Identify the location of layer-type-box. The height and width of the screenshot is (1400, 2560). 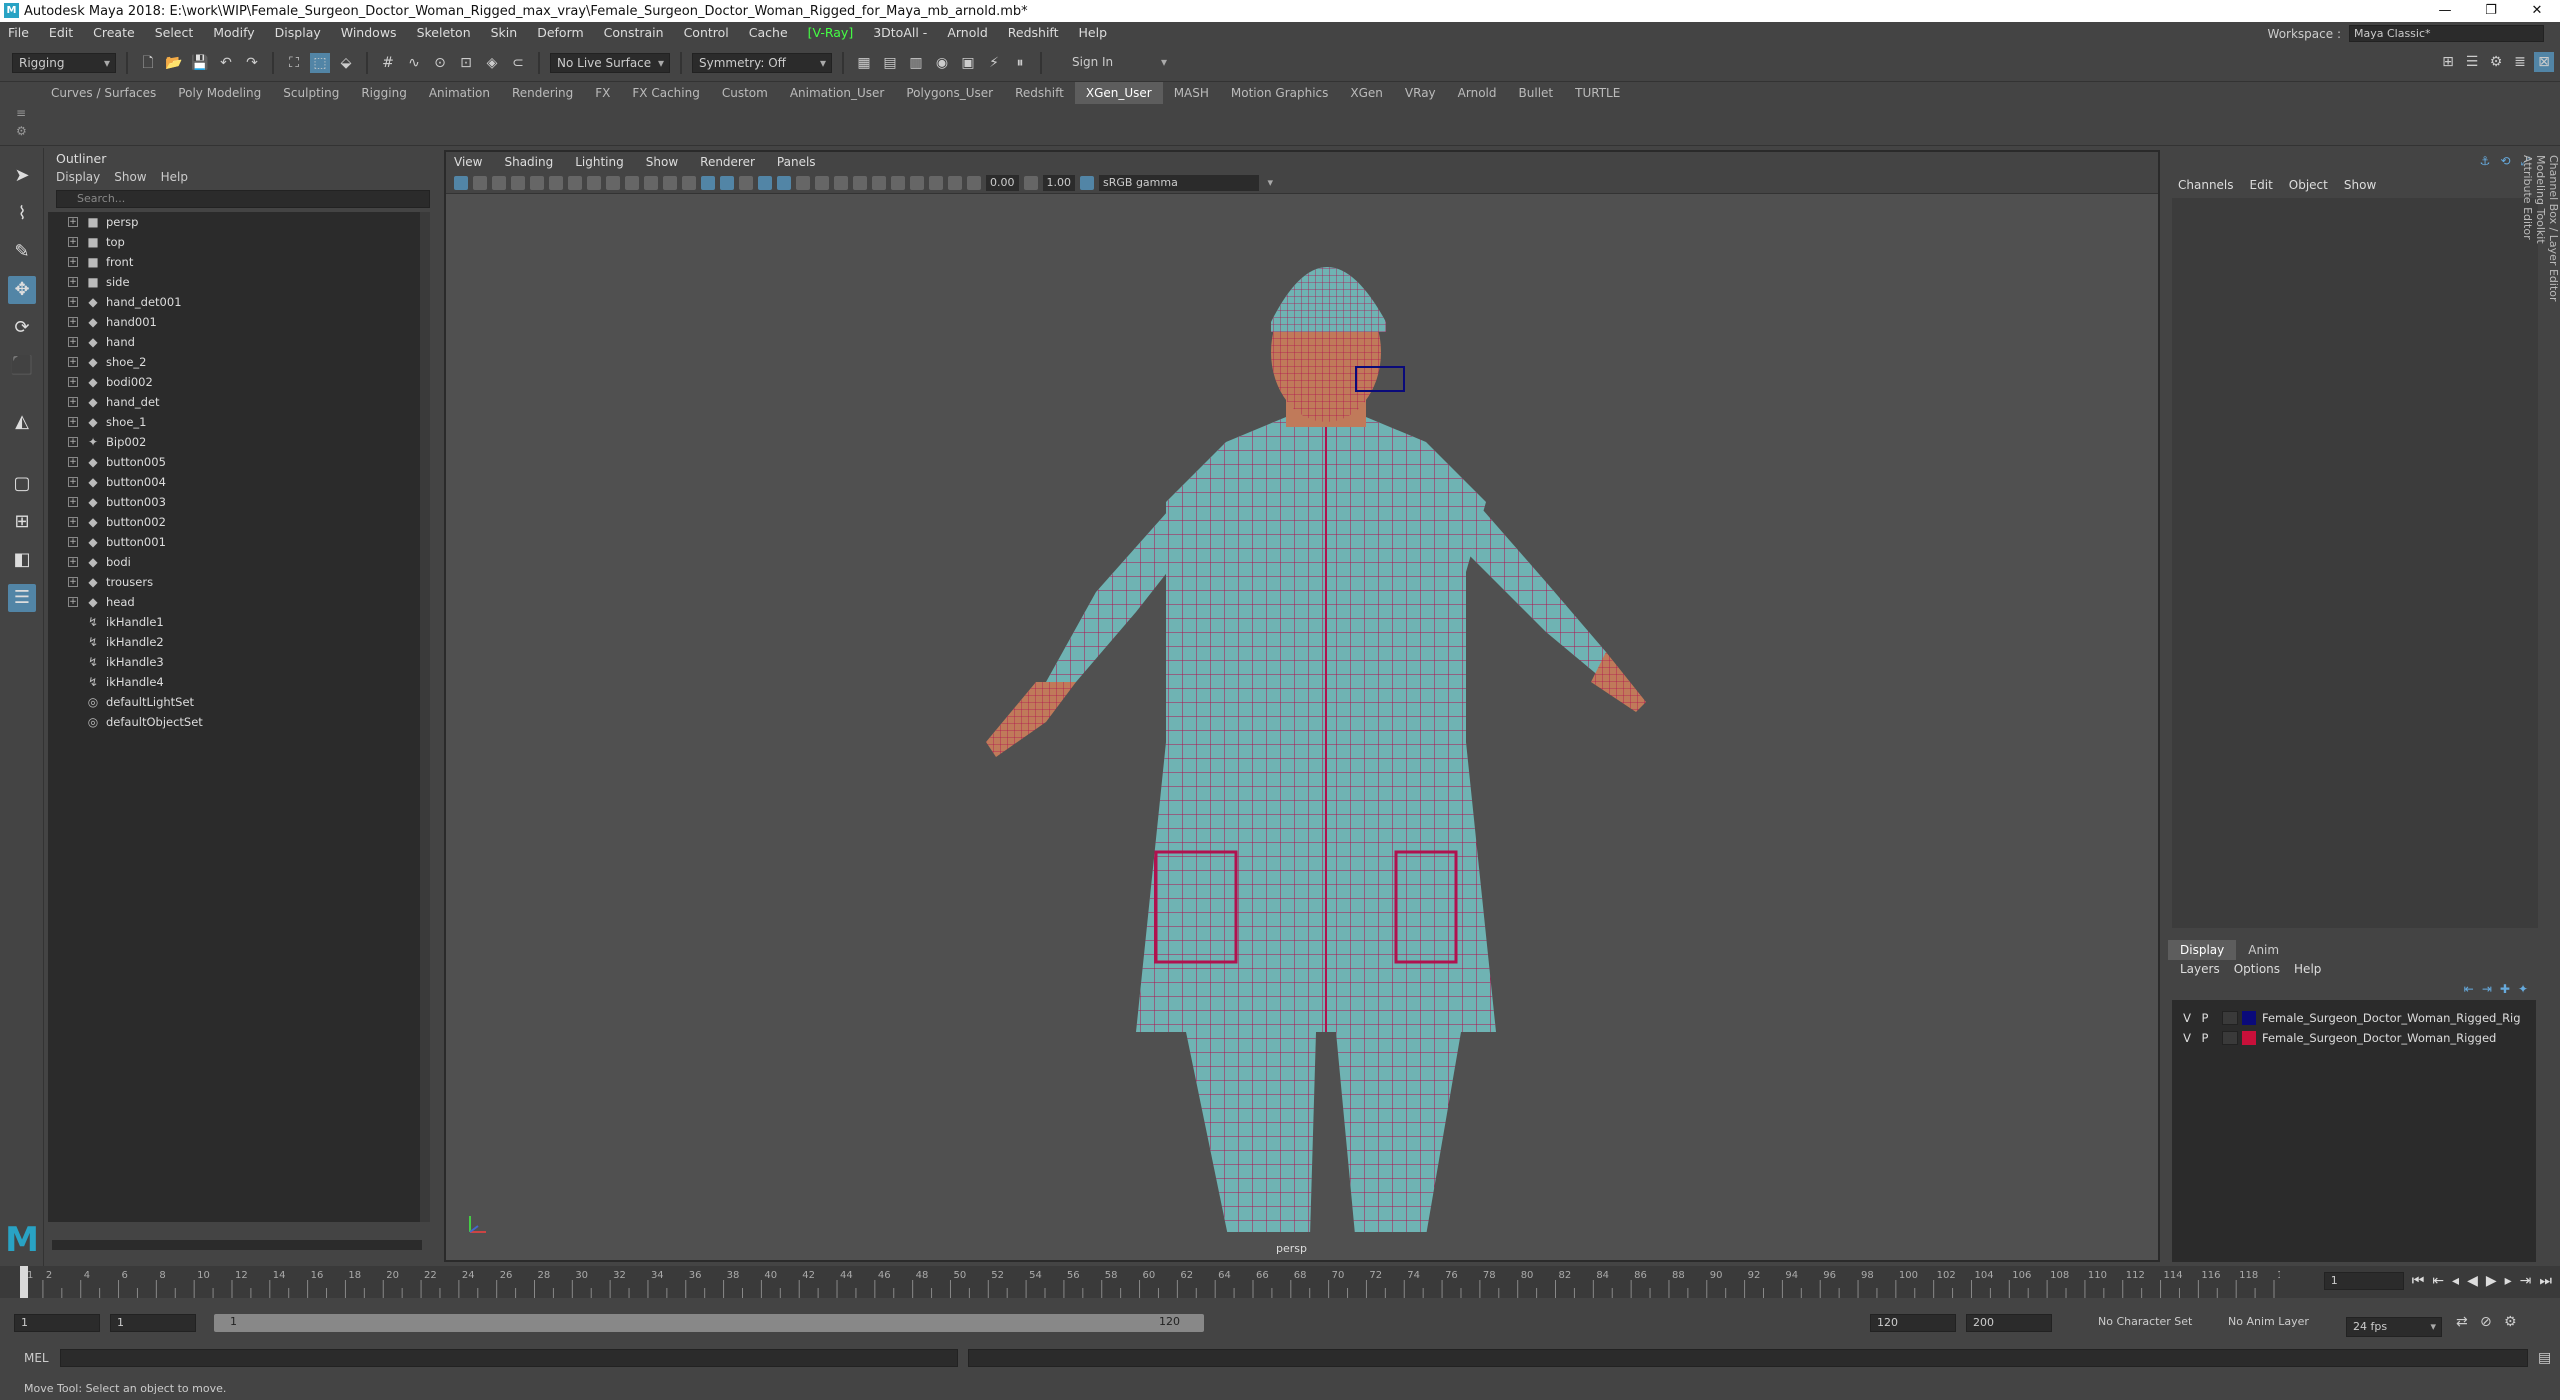
(2230, 1018).